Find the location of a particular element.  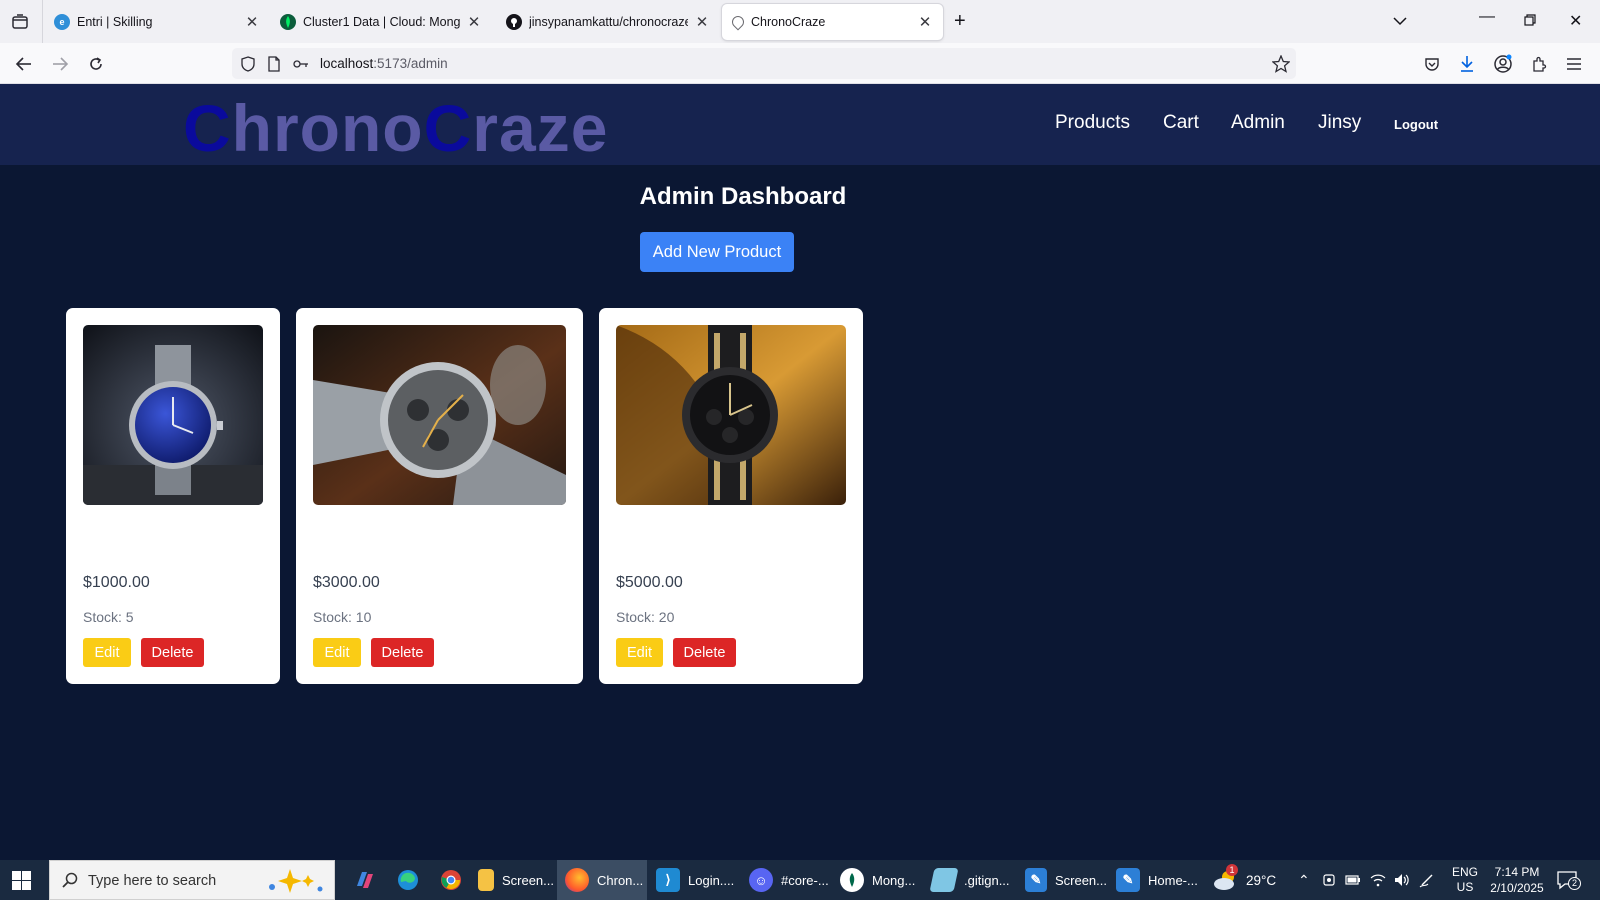

add-new-product-button: Add New Product is located at coordinates (717, 252).